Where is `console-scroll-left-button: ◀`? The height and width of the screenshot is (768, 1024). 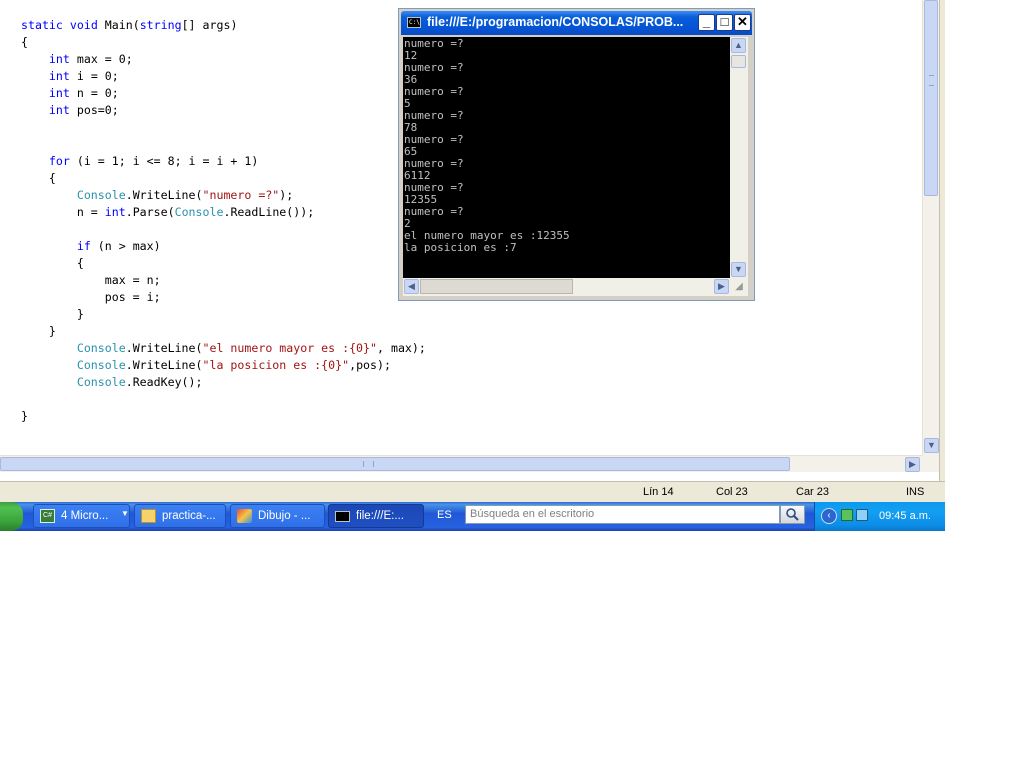
console-scroll-left-button: ◀ is located at coordinates (411, 286).